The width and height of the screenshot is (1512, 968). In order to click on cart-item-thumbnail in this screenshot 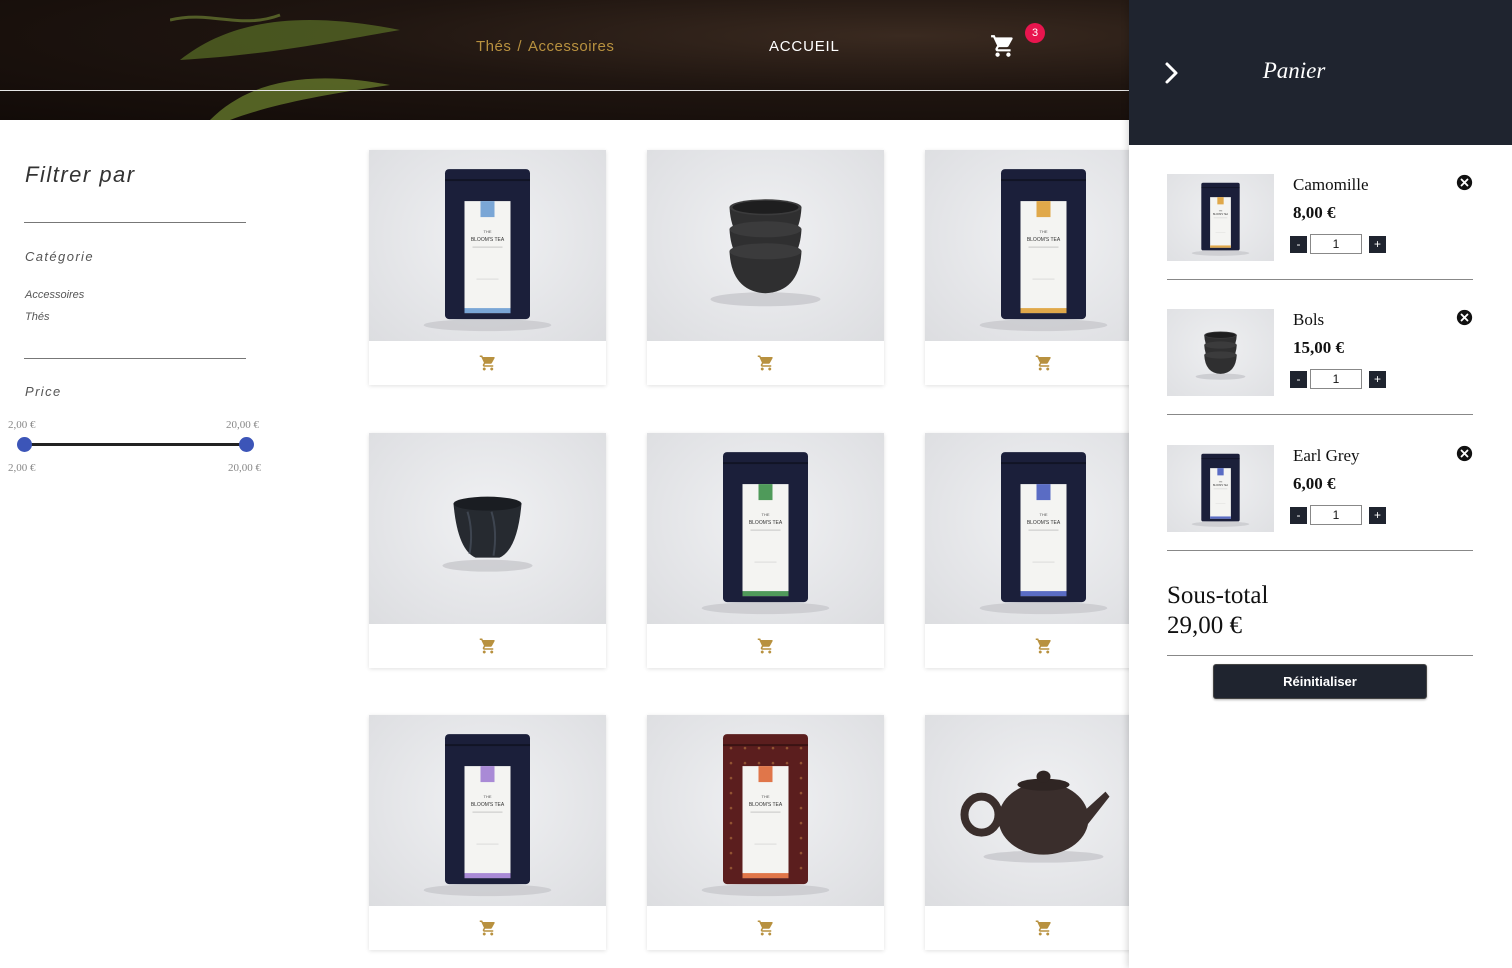, I will do `click(1220, 352)`.